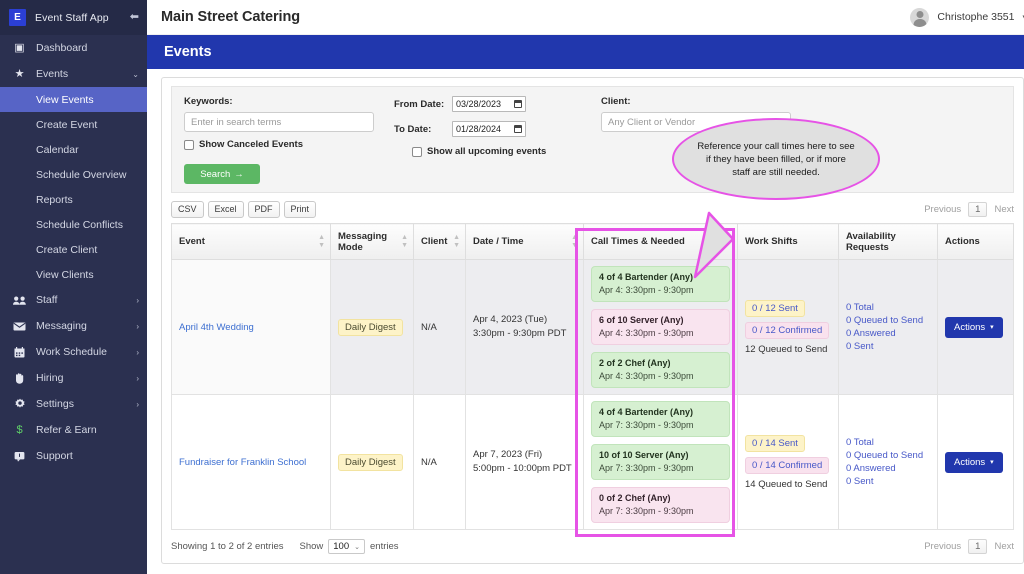 This screenshot has height=574, width=1024. Describe the element at coordinates (73, 249) in the screenshot. I see `sidebar-item-create-client: Create Client` at that location.